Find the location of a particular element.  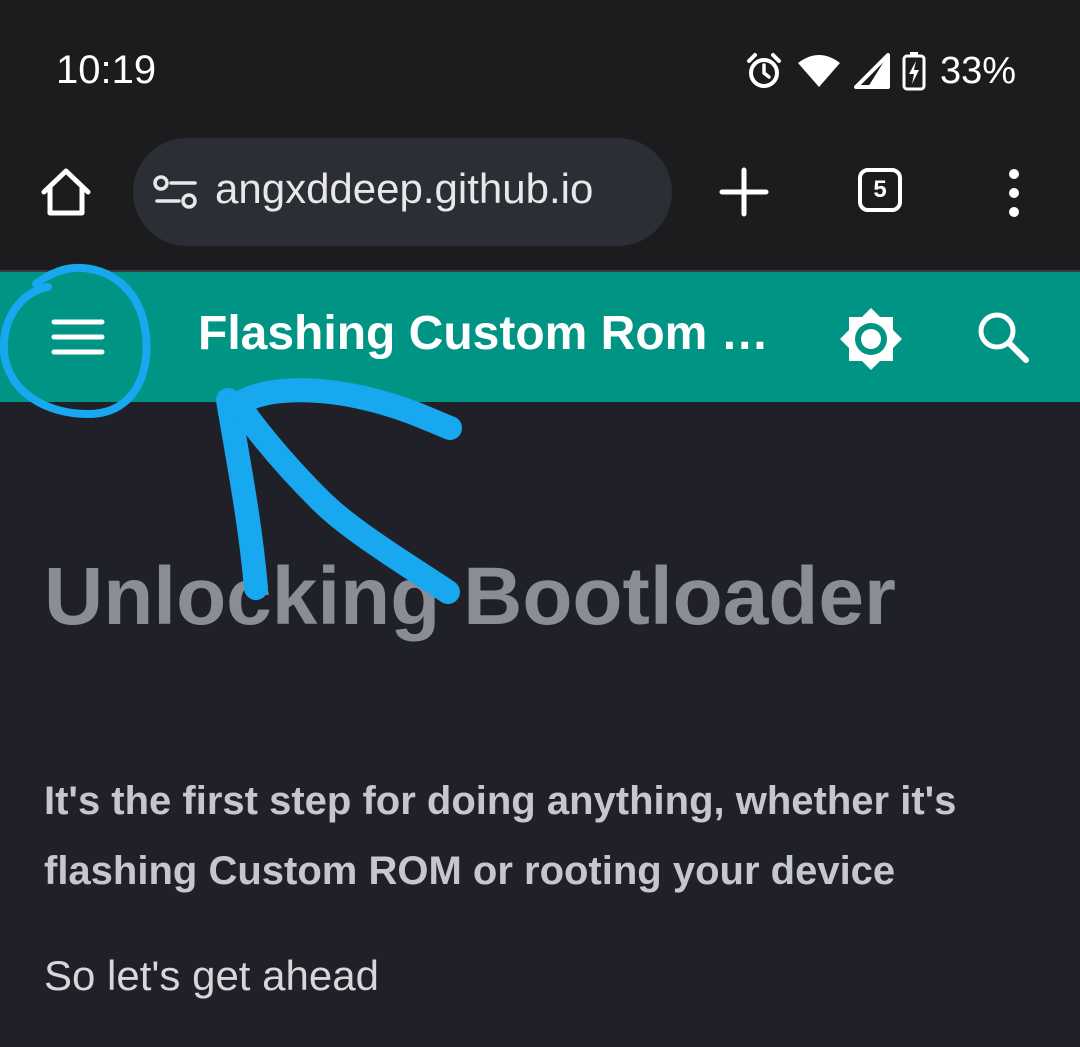

battery-percentage: 33% is located at coordinates (977, 70).